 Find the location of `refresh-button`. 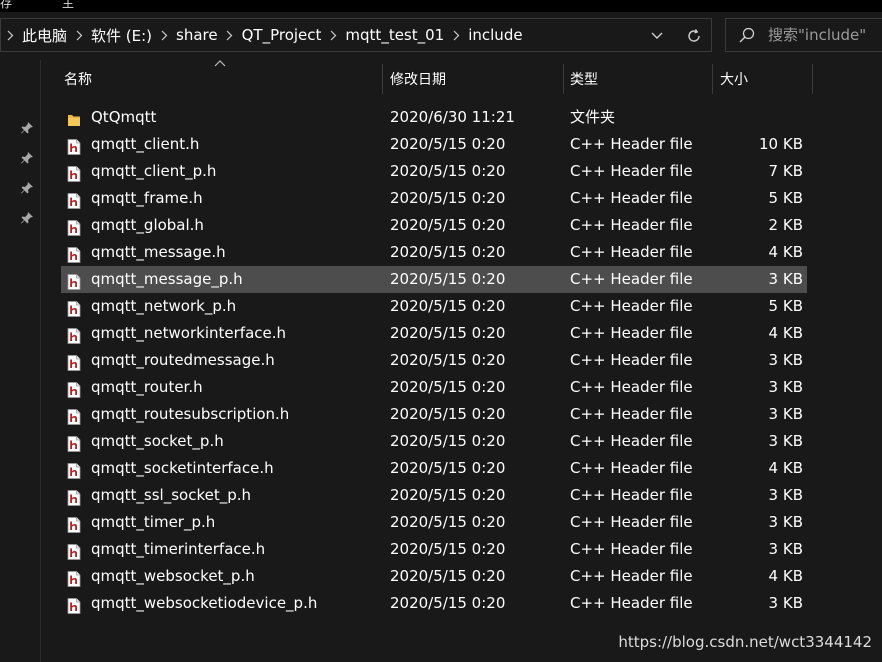

refresh-button is located at coordinates (694, 36).